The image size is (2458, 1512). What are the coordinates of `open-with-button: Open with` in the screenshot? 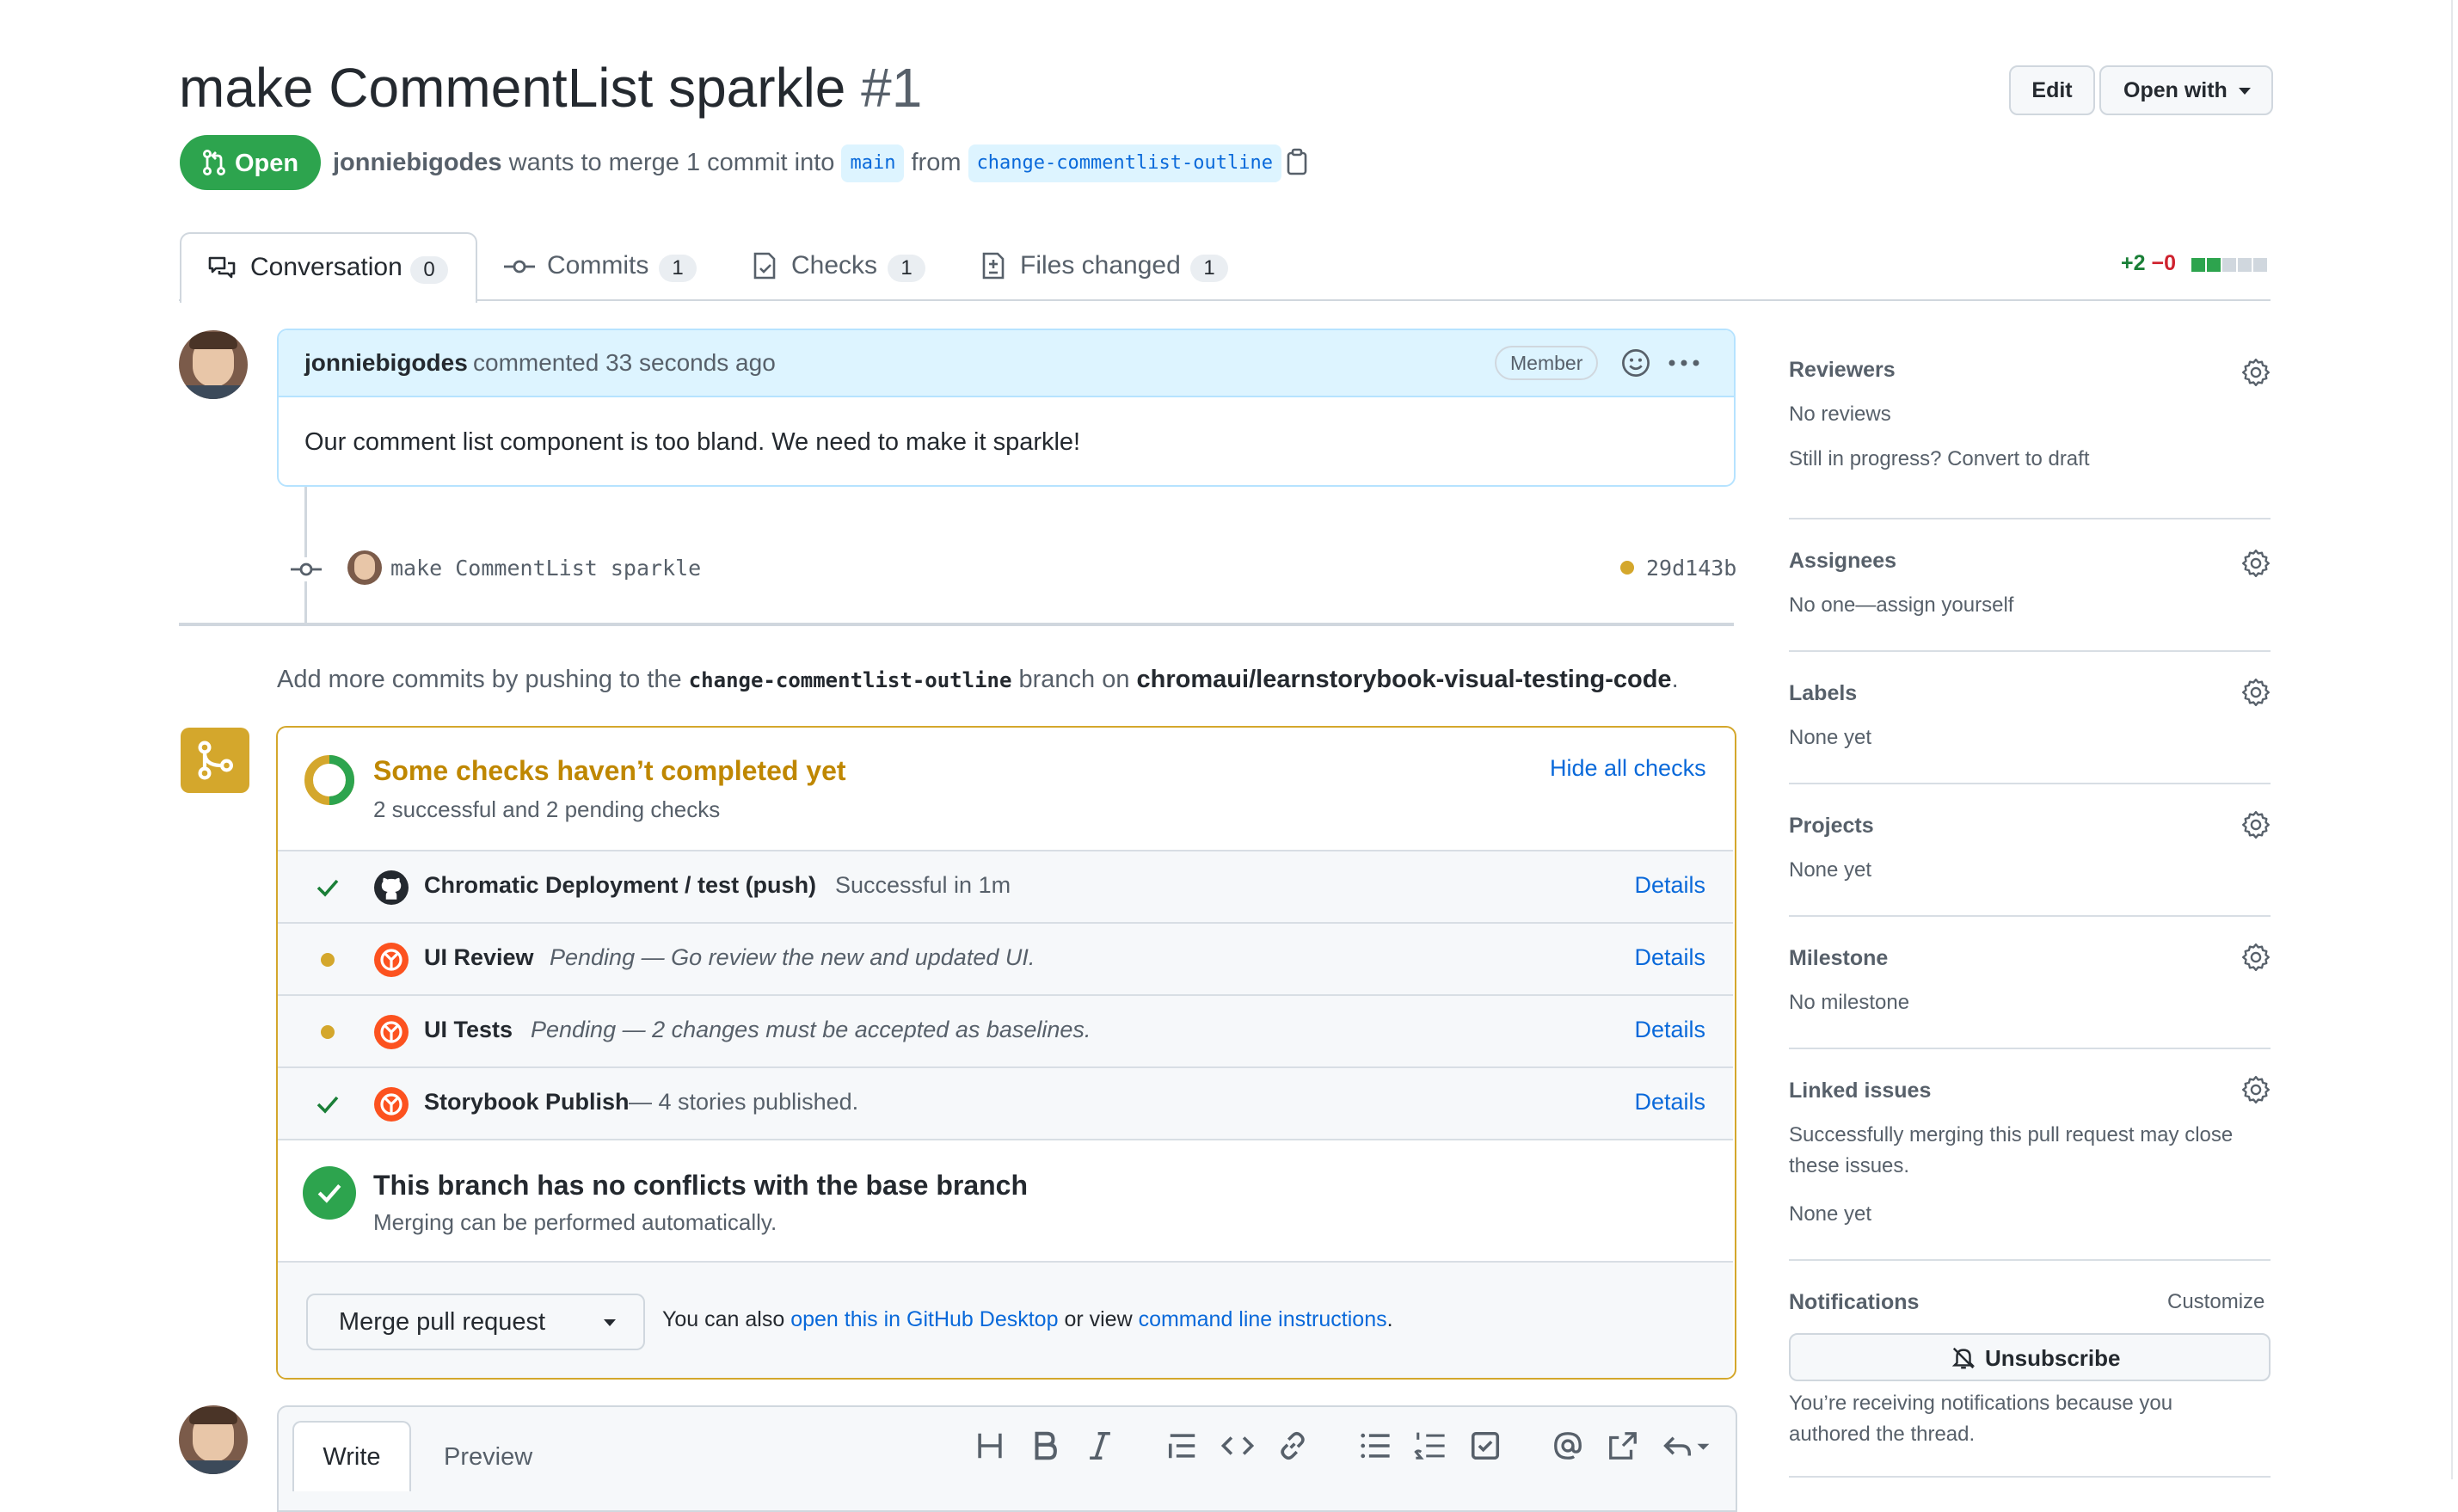 It's located at (2186, 90).